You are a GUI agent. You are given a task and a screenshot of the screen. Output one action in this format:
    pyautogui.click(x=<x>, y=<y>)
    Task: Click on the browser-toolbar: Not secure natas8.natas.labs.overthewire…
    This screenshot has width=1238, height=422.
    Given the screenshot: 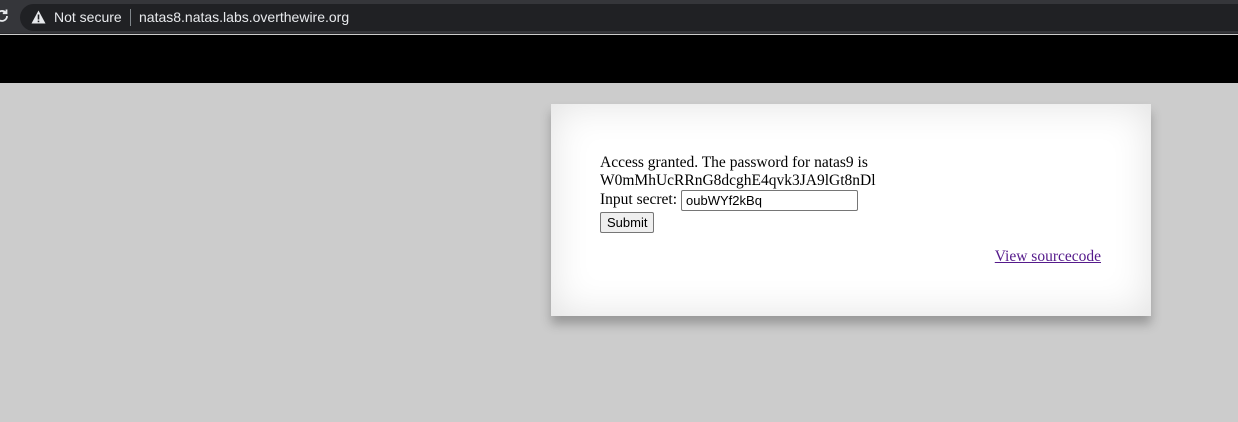 What is the action you would take?
    pyautogui.click(x=619, y=17)
    